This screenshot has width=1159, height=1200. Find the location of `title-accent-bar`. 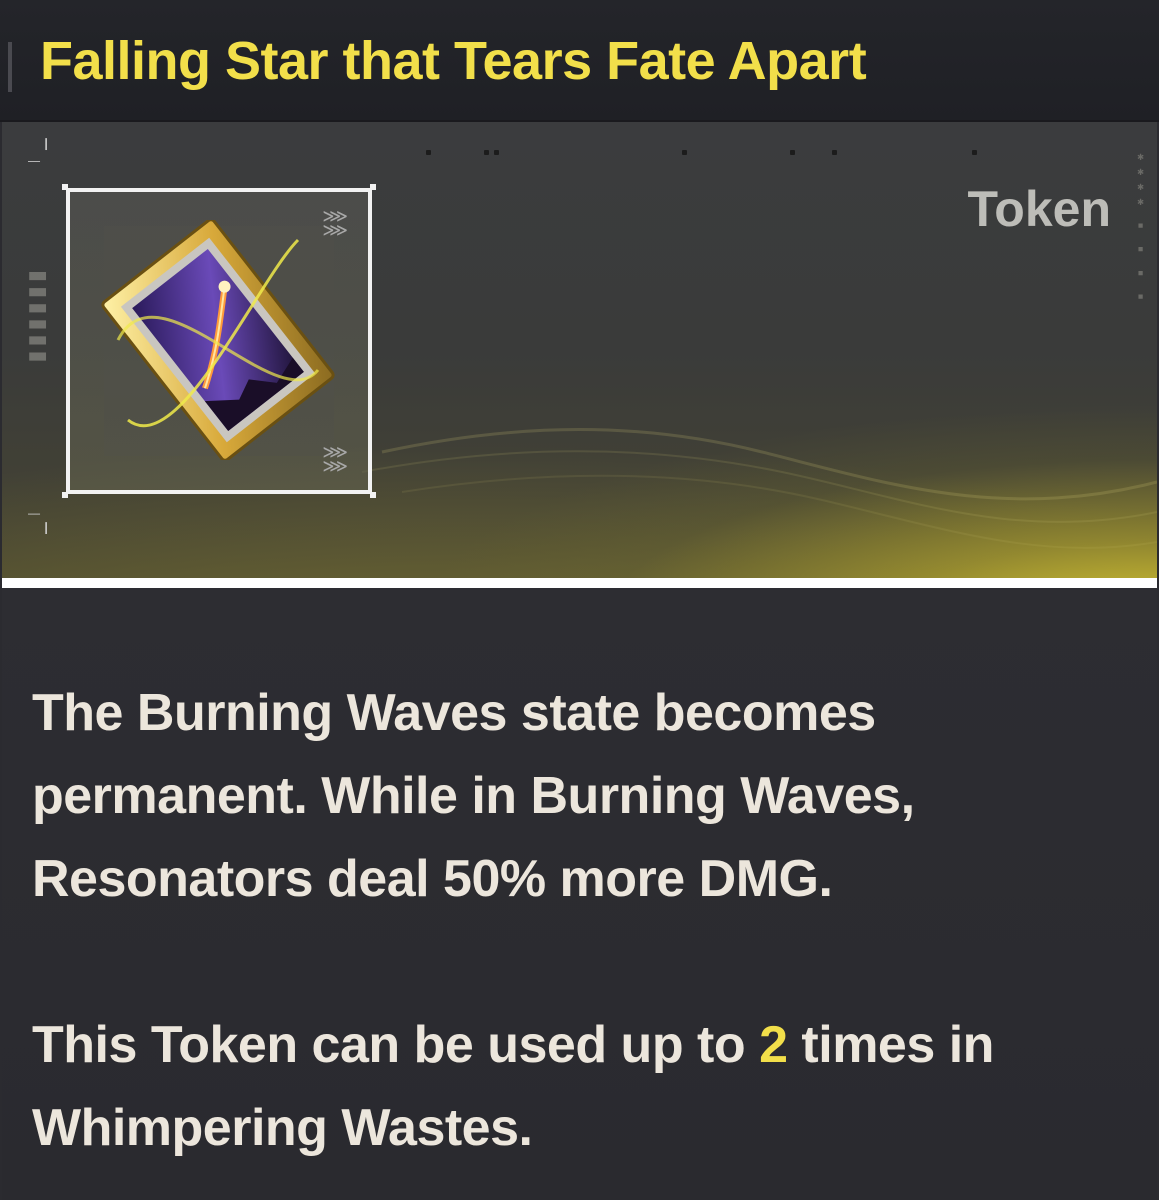

title-accent-bar is located at coordinates (10, 67).